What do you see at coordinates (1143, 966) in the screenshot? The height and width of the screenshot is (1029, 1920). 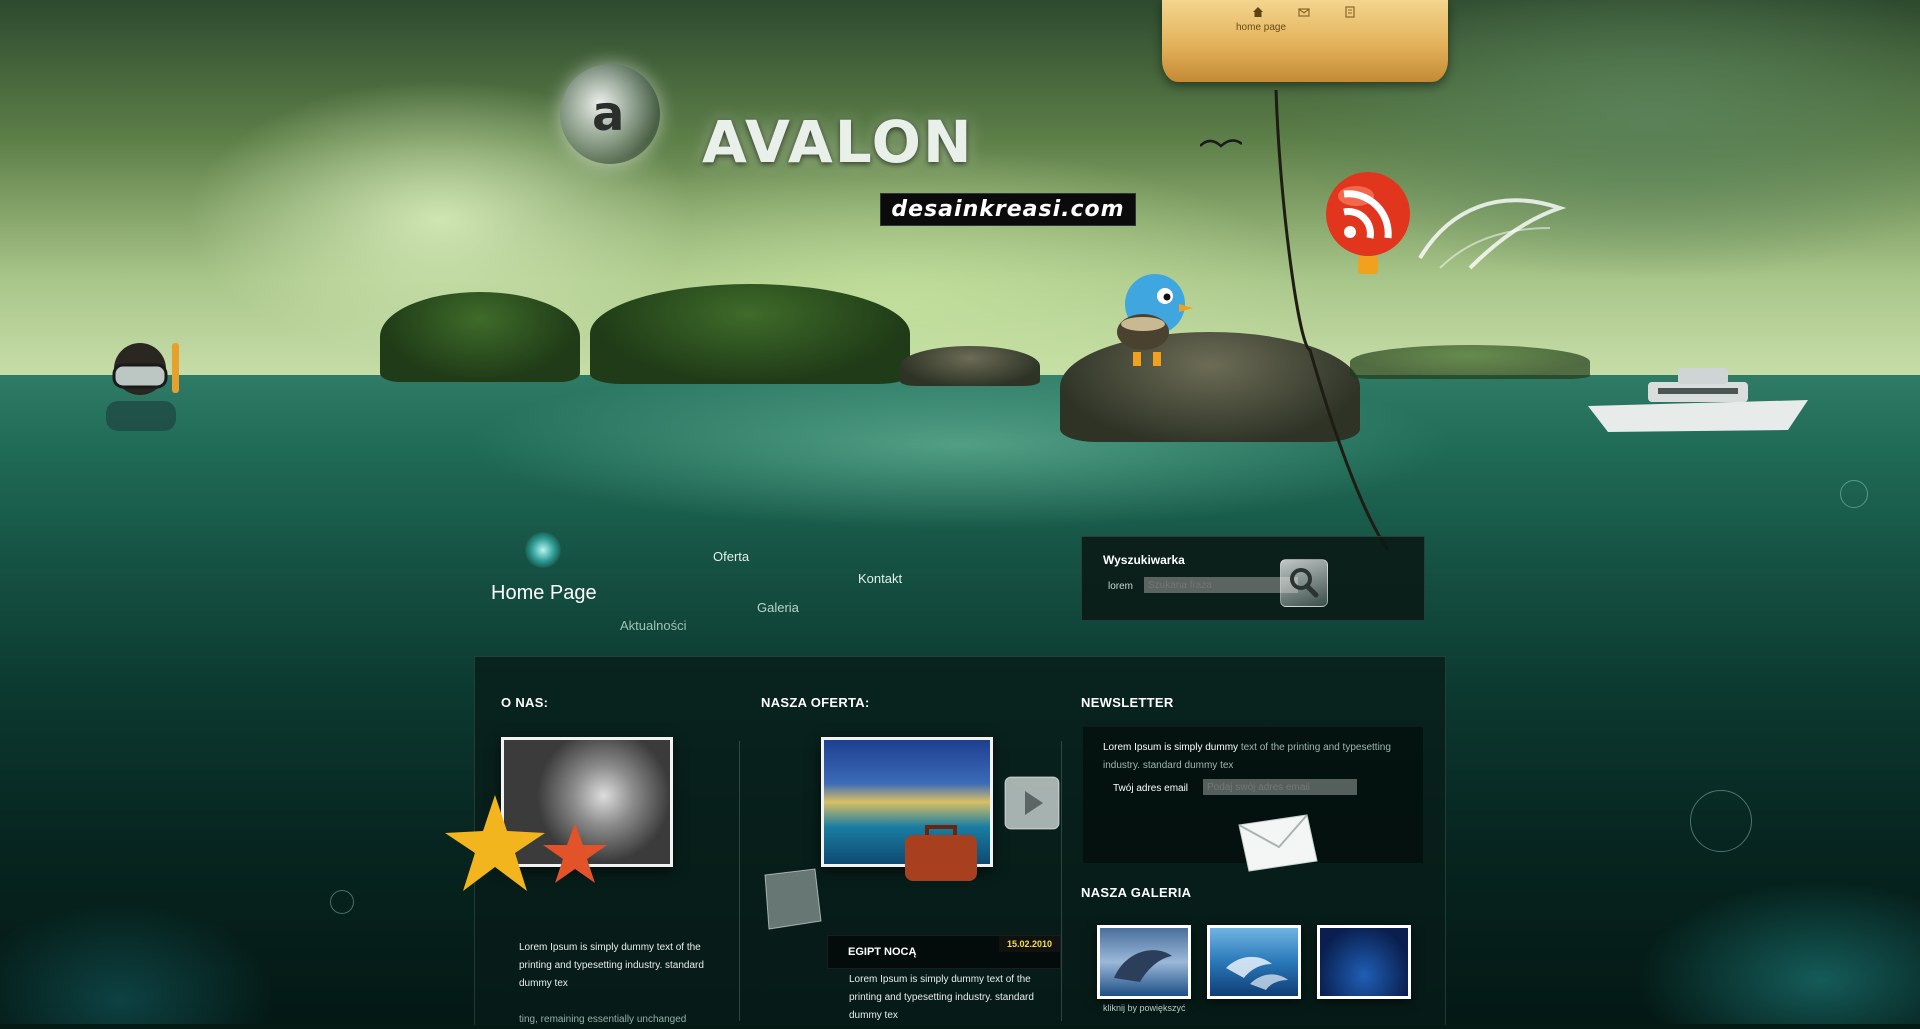 I see `dolphin-icon` at bounding box center [1143, 966].